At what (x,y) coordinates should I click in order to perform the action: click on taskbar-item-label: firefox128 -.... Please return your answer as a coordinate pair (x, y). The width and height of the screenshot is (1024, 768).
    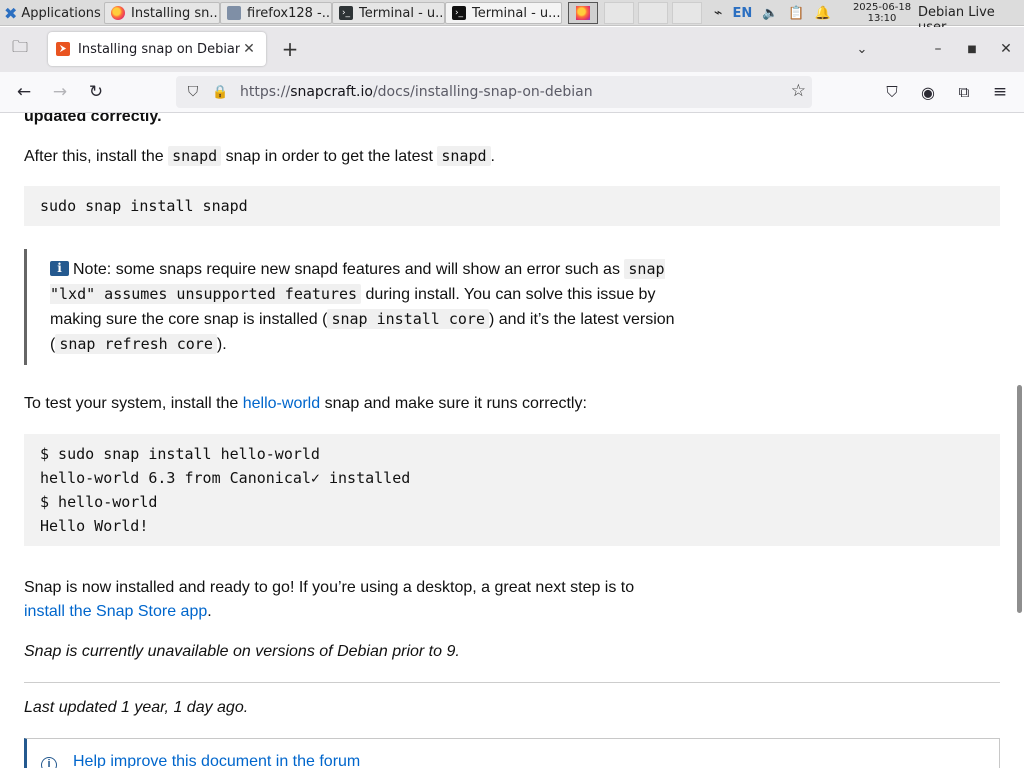
    Looking at the image, I should click on (289, 13).